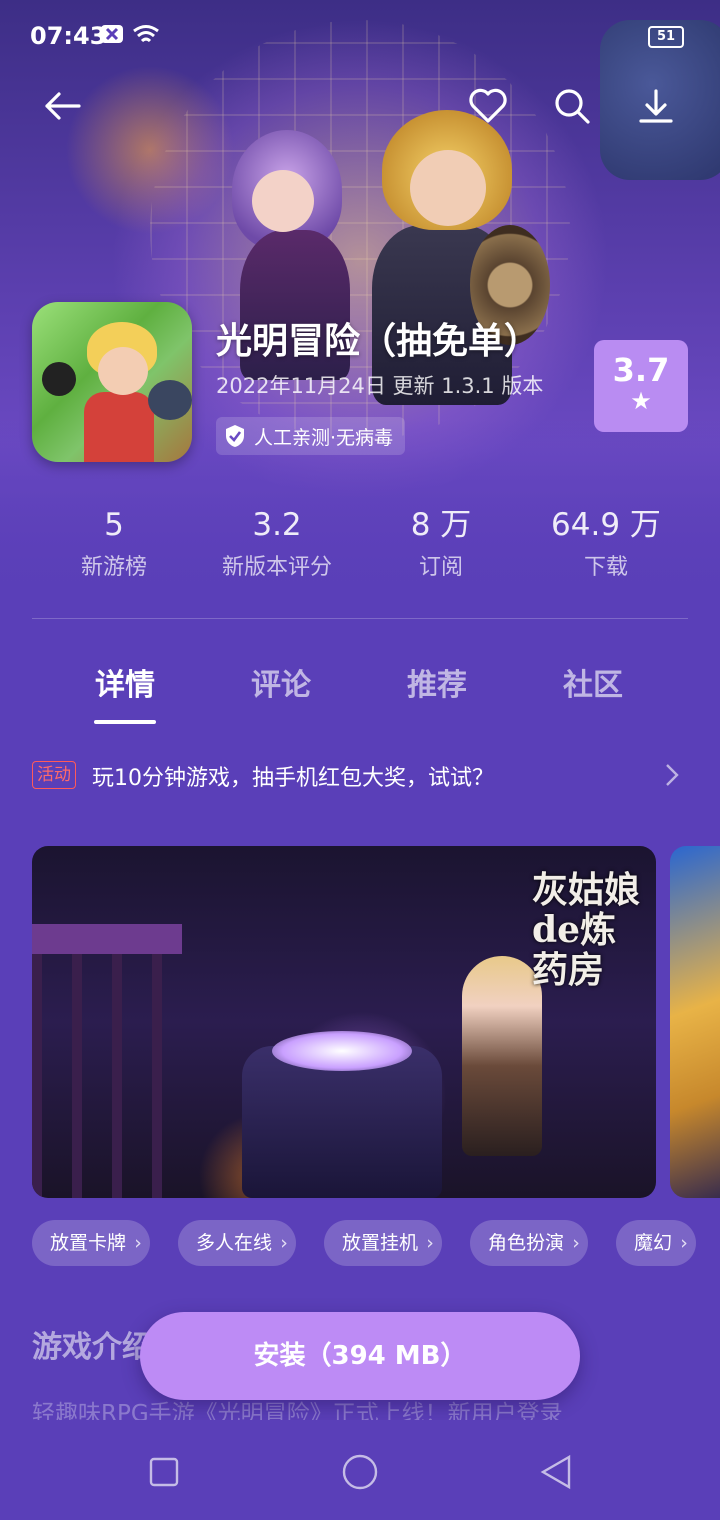 The image size is (720, 1520). I want to click on tag-label: 魔幻, so click(653, 1243).